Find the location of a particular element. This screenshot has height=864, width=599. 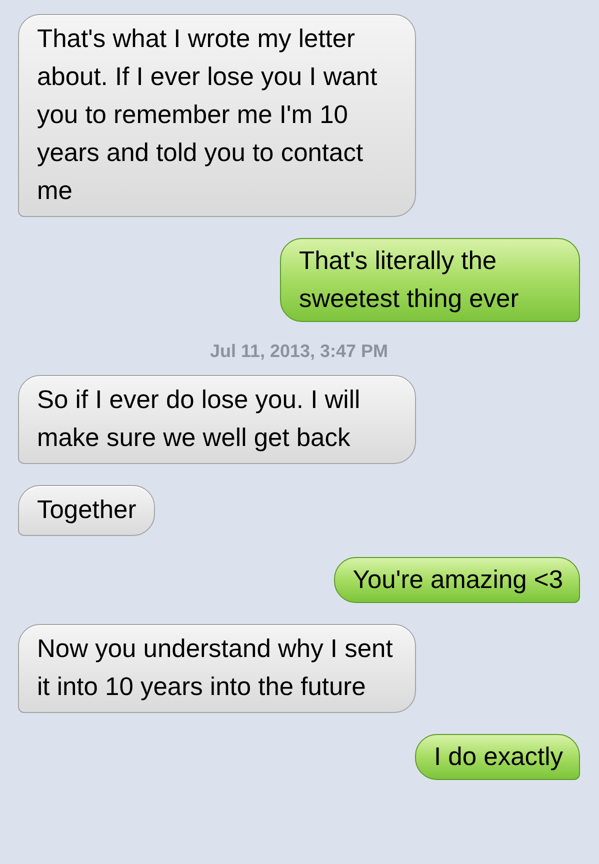

outgoing-message-bubble: I do exactly is located at coordinates (497, 757).